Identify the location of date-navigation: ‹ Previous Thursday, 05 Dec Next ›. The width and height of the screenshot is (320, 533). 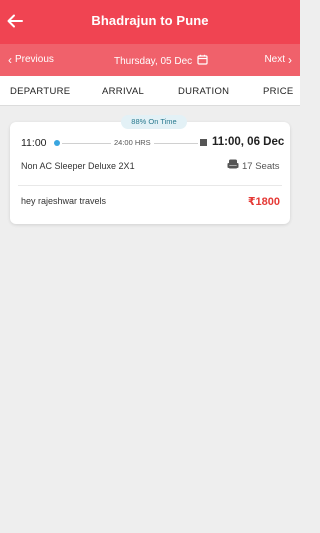
(150, 60).